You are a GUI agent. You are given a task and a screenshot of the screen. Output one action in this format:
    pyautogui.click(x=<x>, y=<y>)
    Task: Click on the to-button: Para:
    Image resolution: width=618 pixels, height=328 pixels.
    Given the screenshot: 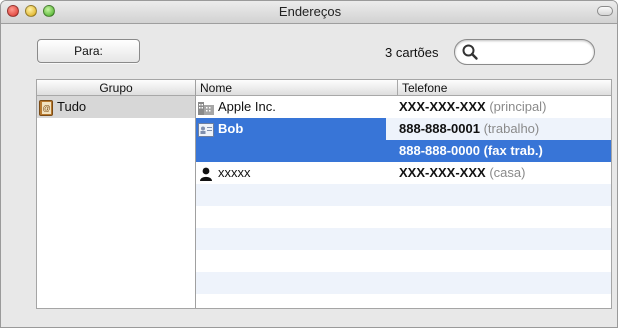 What is the action you would take?
    pyautogui.click(x=88, y=51)
    